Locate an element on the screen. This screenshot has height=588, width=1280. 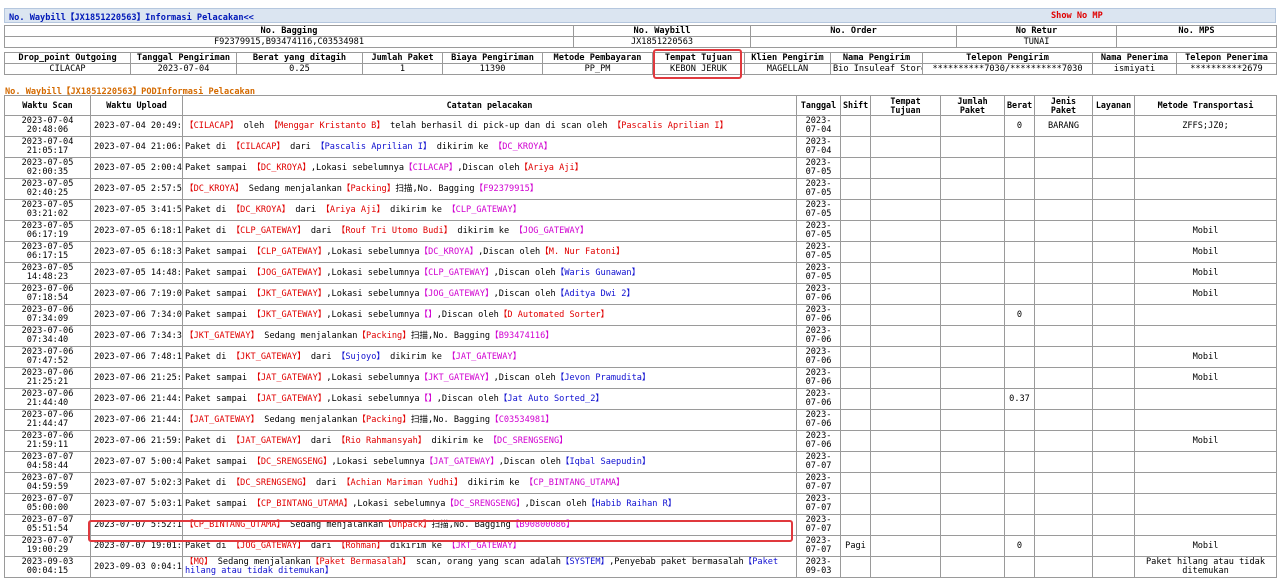
col-telepon-penerima: Telepon Penerima is located at coordinates (1226, 58).